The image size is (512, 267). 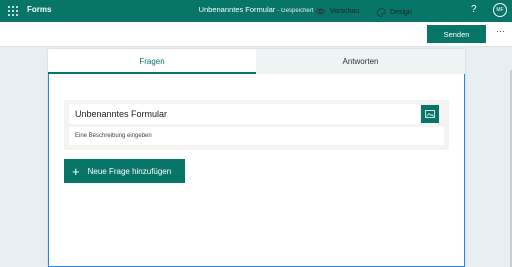 I want to click on help-icon: ?, so click(x=474, y=9).